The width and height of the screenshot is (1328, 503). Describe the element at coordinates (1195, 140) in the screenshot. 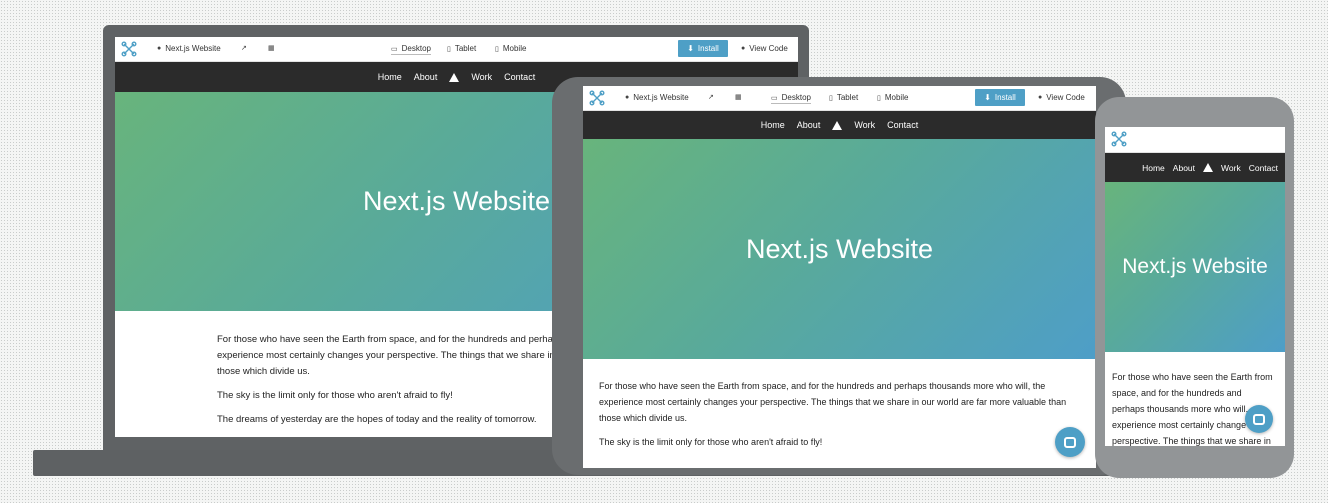

I see `preview-toolbar` at that location.